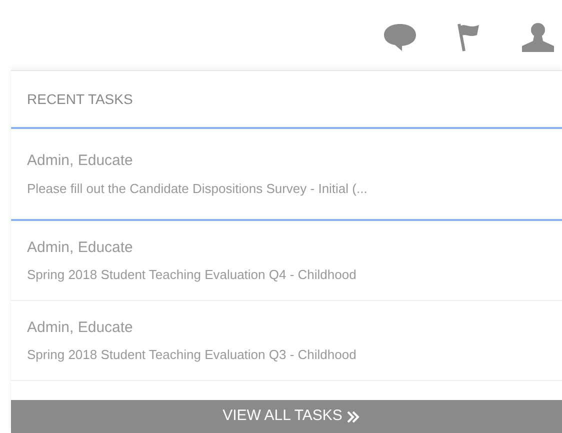  Describe the element at coordinates (286, 416) in the screenshot. I see `view-all-tasks-button: VIEW ALL TASKS` at that location.